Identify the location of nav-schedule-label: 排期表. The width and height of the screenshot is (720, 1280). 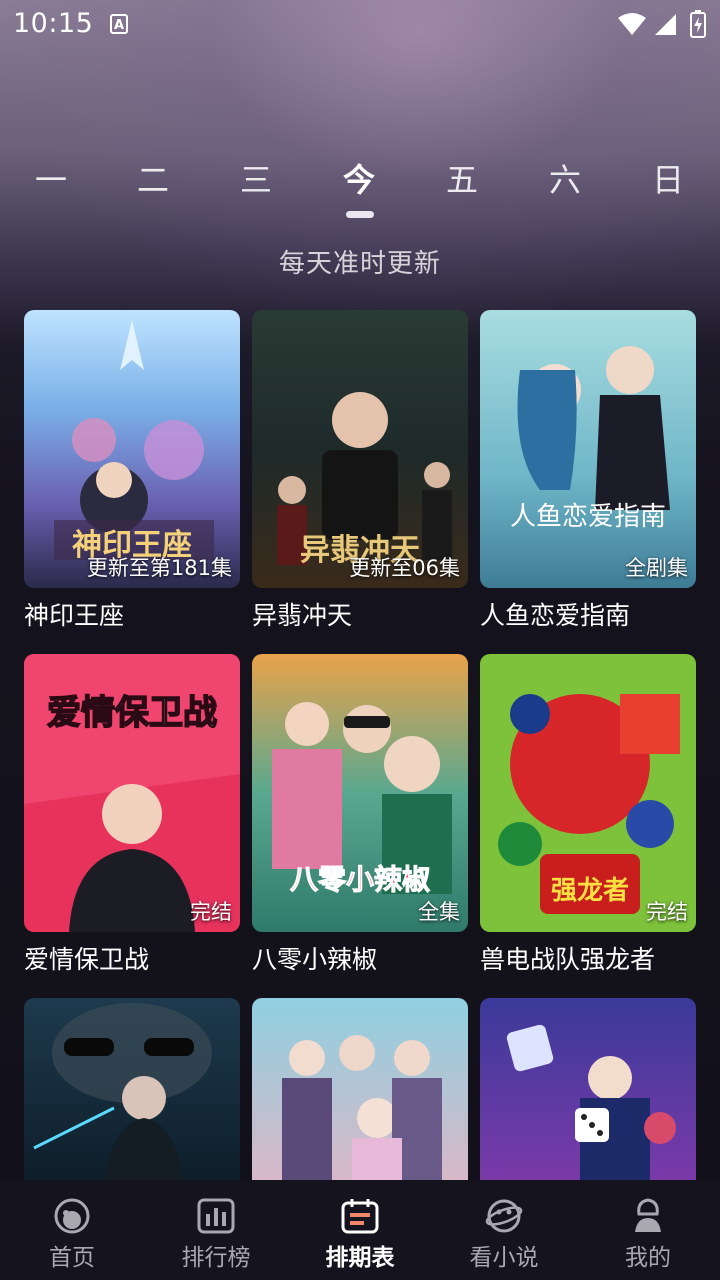
(360, 1258).